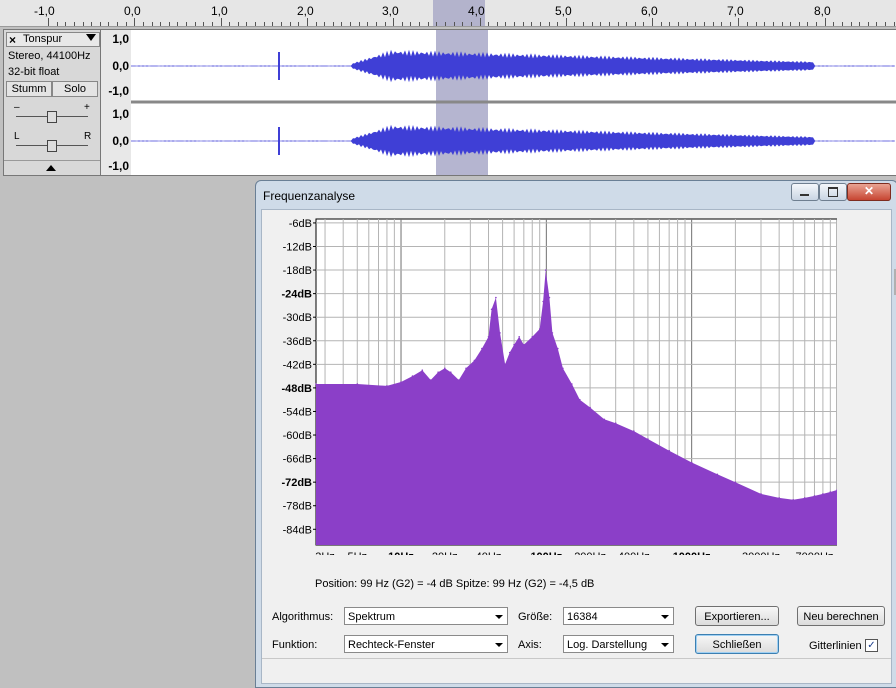 The height and width of the screenshot is (688, 896). I want to click on gridlines-checkbox: ✓, so click(871, 645).